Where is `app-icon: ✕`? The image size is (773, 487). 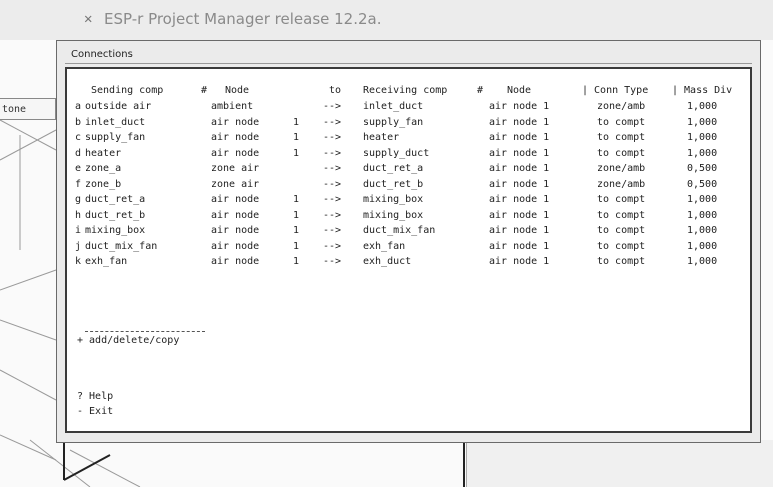 app-icon: ✕ is located at coordinates (88, 19).